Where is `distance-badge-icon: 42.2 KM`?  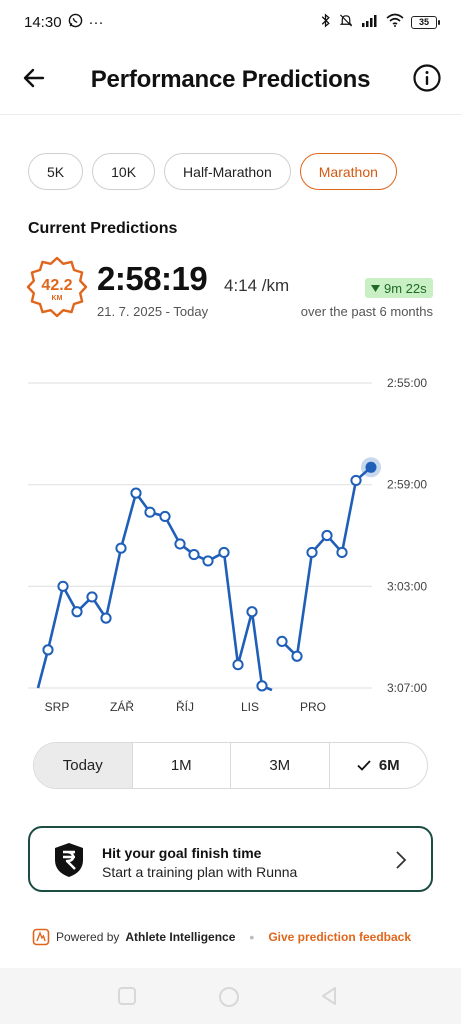 distance-badge-icon: 42.2 KM is located at coordinates (57, 287).